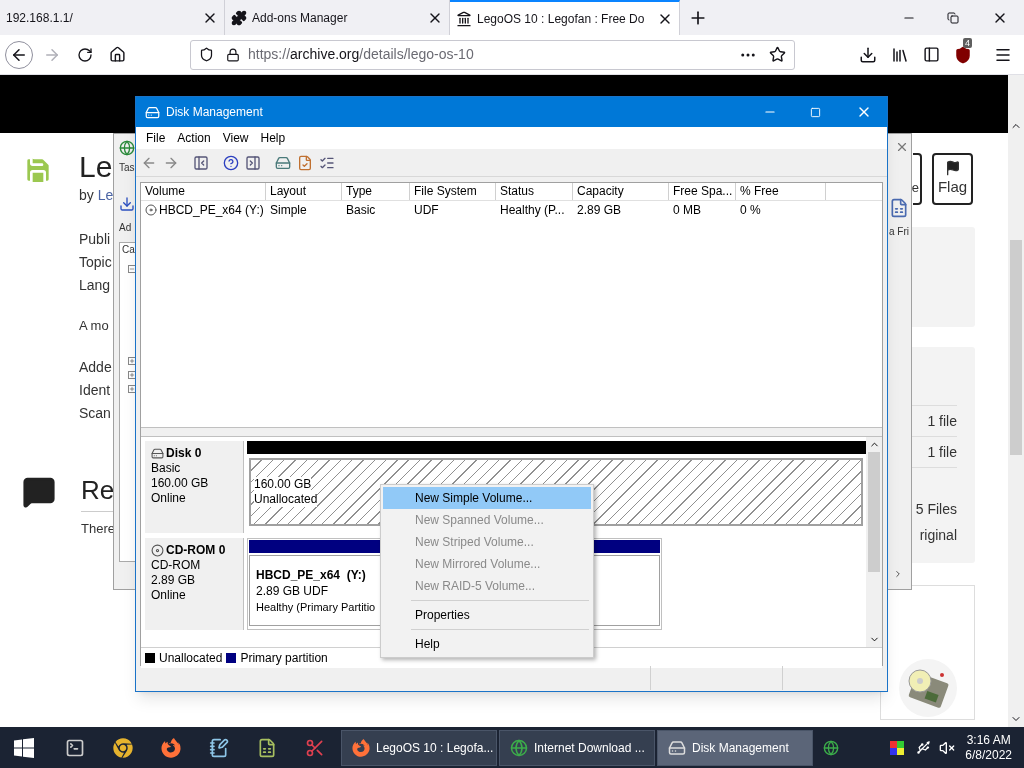  Describe the element at coordinates (952, 167) in the screenshot. I see `flag-icon` at that location.